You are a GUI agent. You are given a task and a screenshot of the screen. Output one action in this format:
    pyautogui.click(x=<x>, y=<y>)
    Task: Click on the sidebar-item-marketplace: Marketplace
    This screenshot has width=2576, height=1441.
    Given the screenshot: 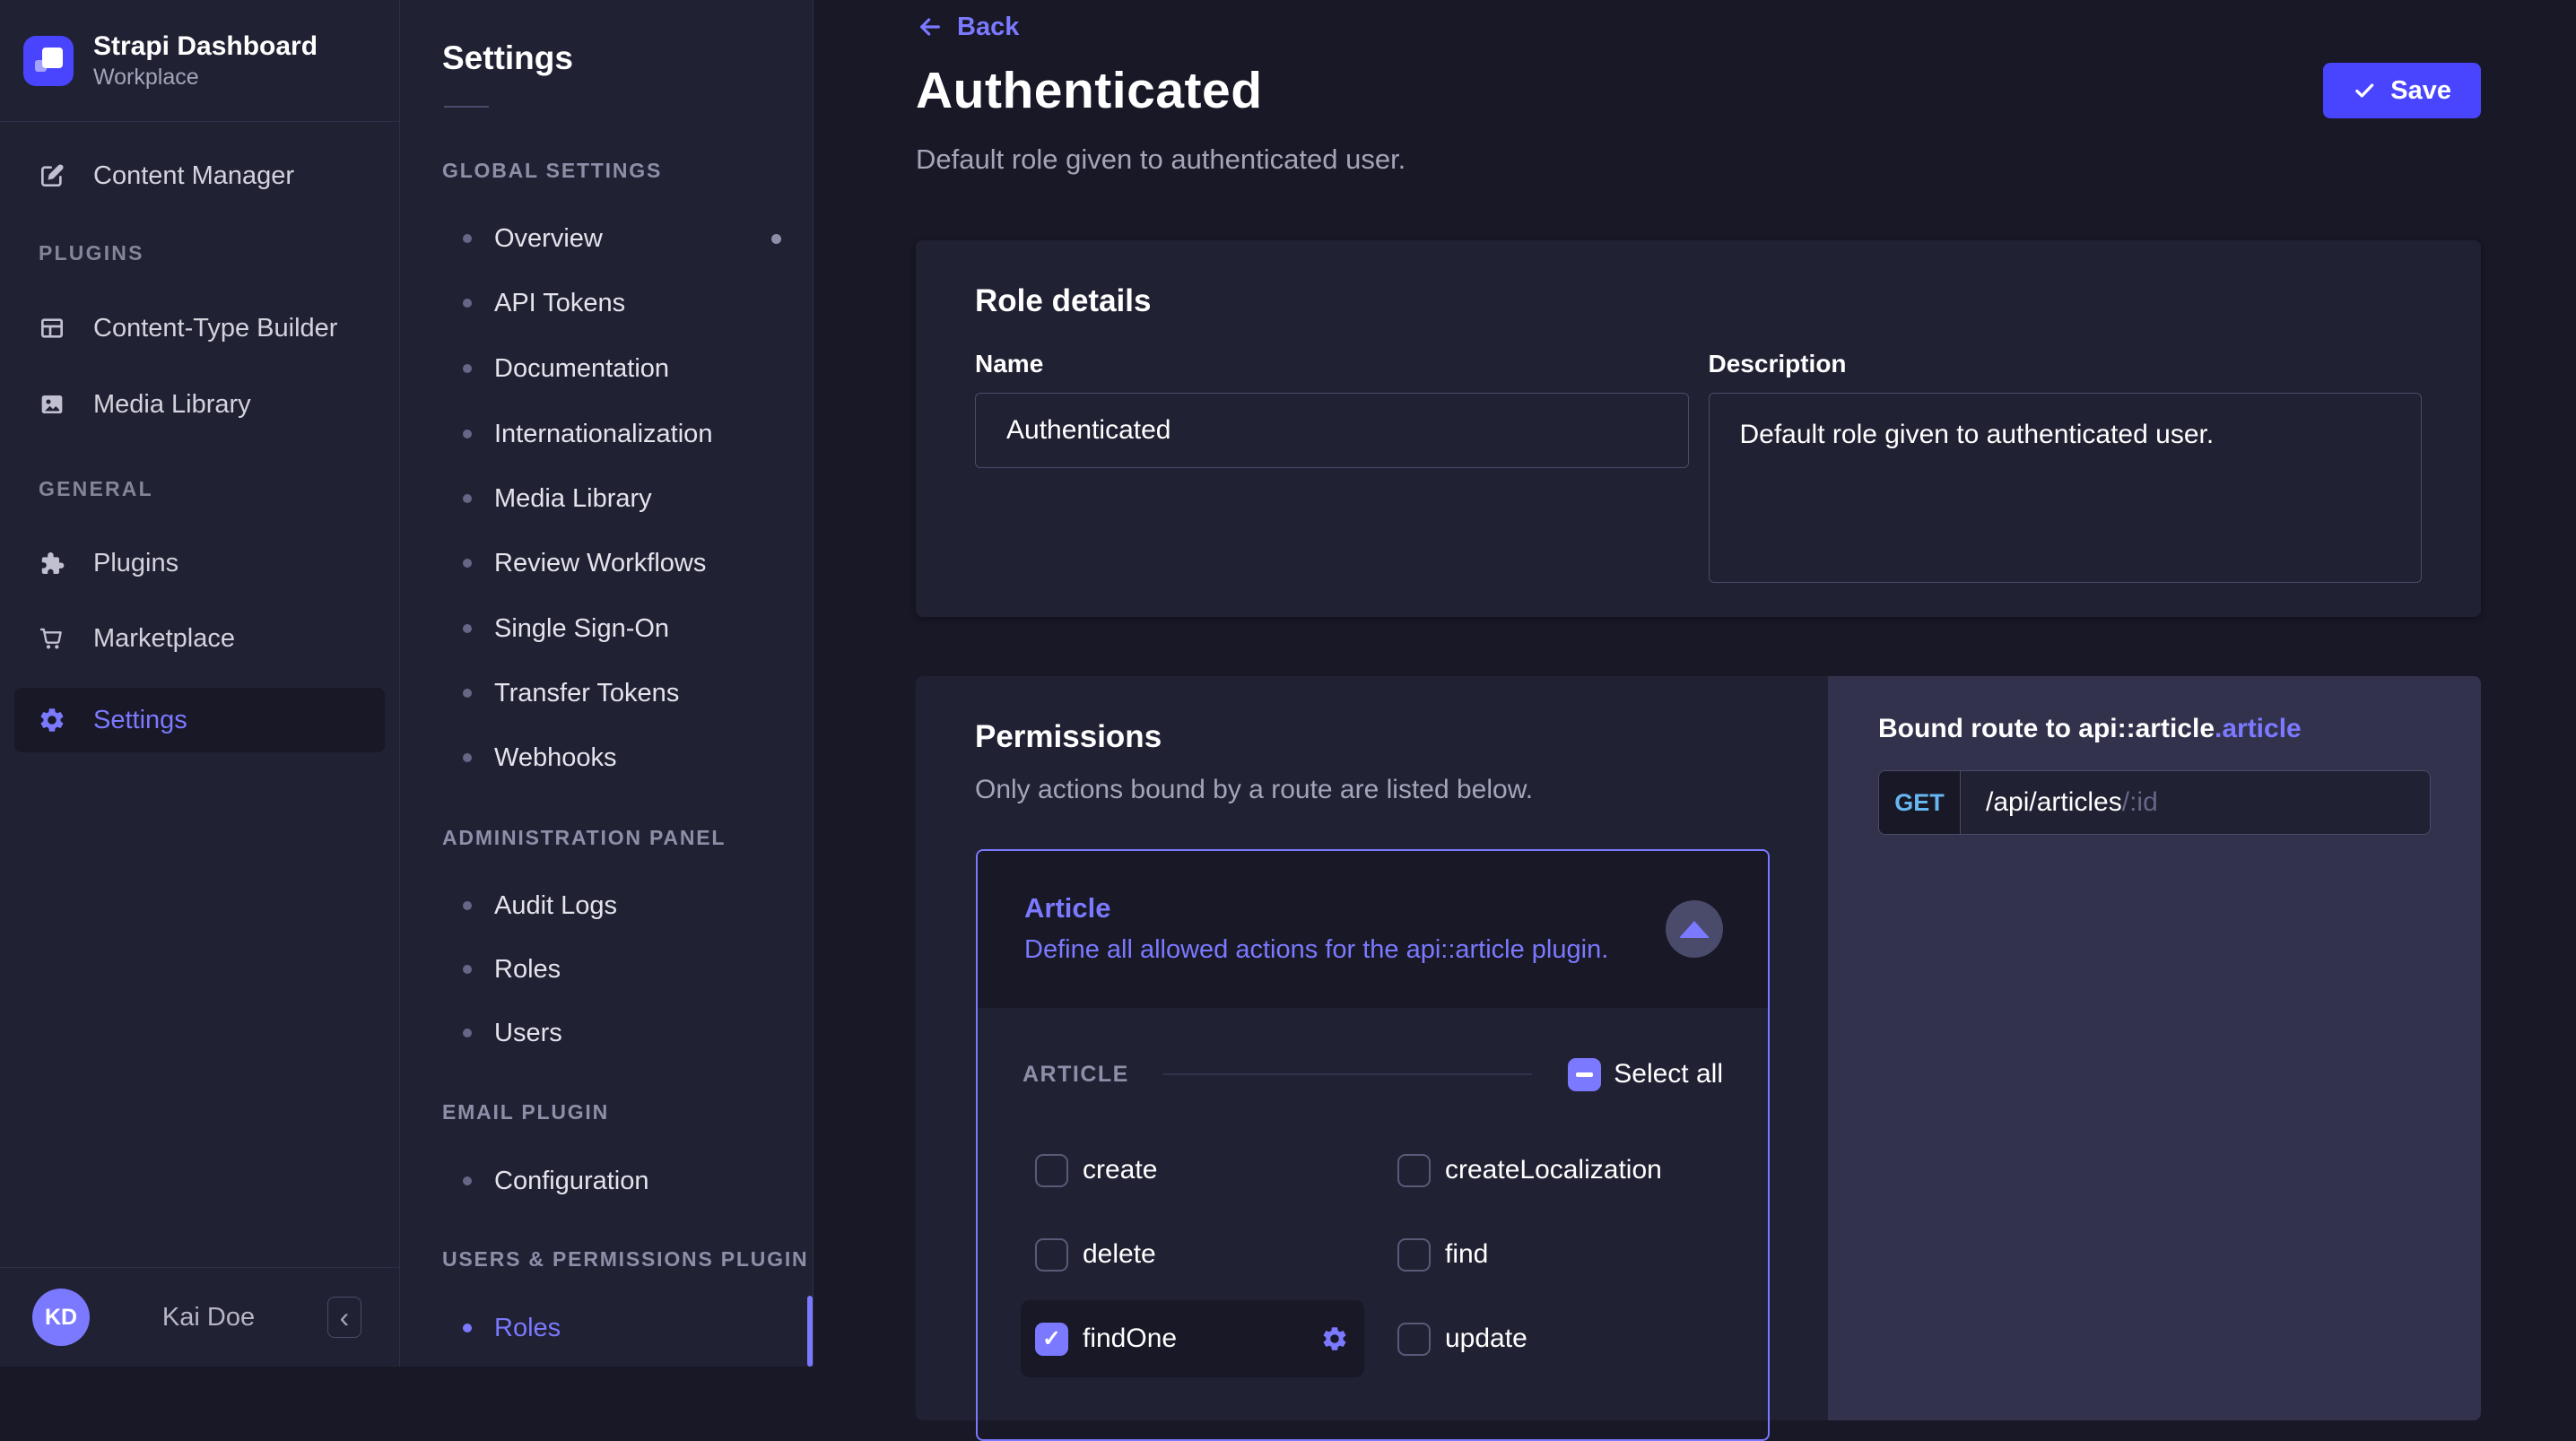 What is the action you would take?
    pyautogui.click(x=199, y=639)
    